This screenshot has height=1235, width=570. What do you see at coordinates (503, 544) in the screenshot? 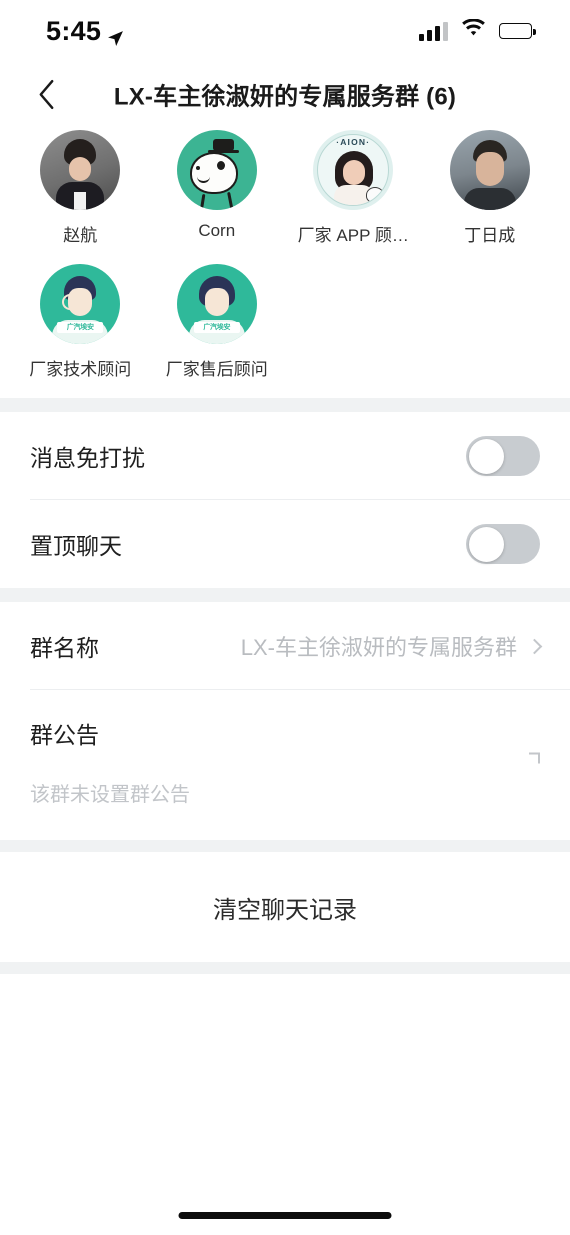
I see `pin-toggle` at bounding box center [503, 544].